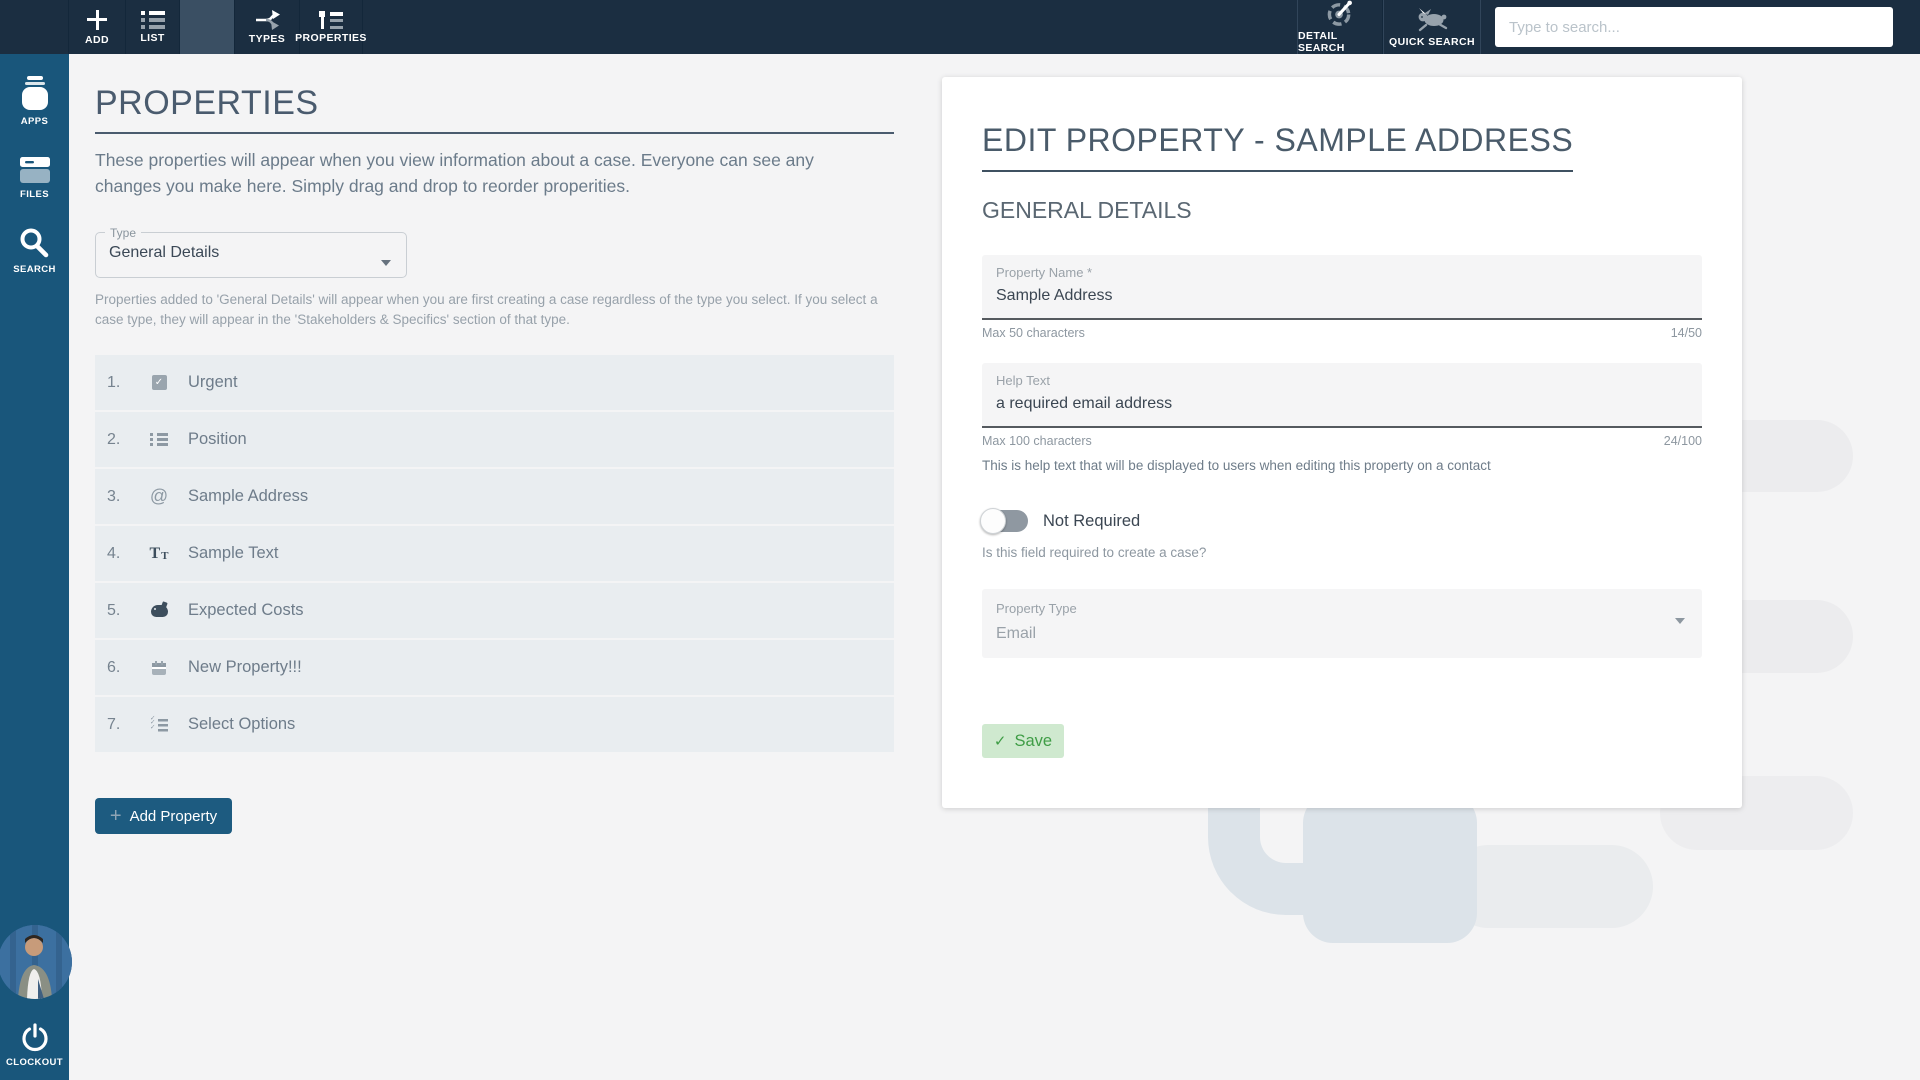  I want to click on property-number: 5., so click(114, 610).